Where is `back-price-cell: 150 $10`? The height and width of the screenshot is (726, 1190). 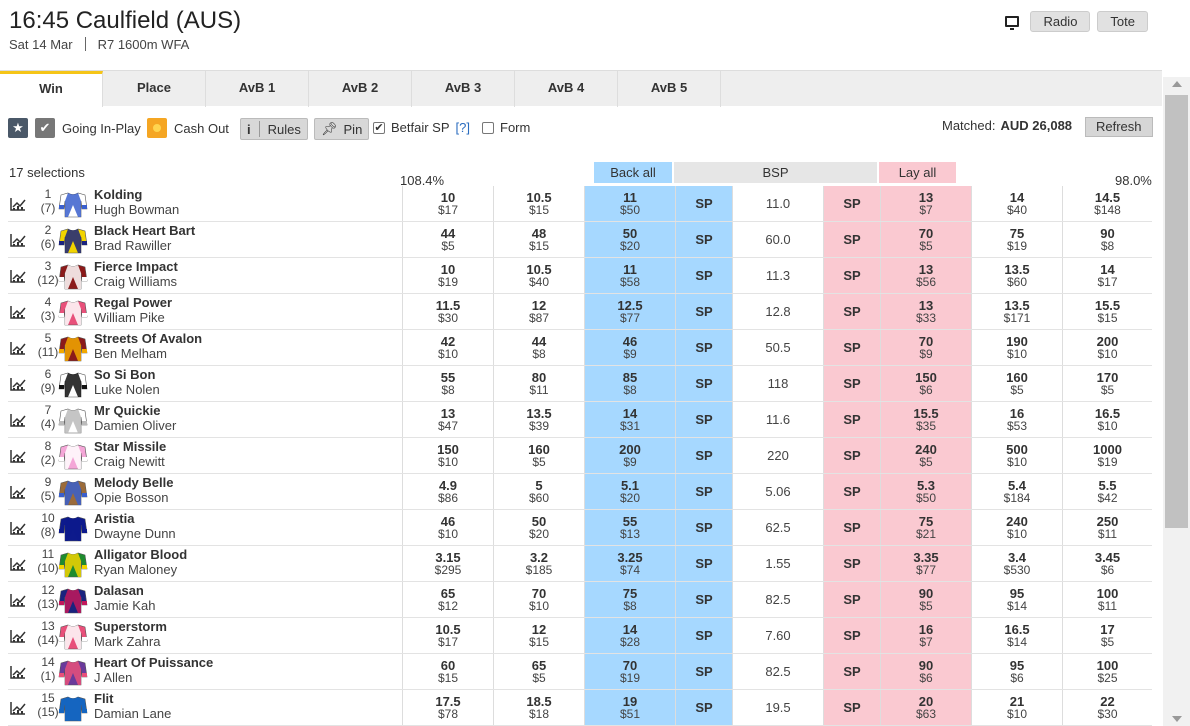
back-price-cell: 150 $10 is located at coordinates (447, 455).